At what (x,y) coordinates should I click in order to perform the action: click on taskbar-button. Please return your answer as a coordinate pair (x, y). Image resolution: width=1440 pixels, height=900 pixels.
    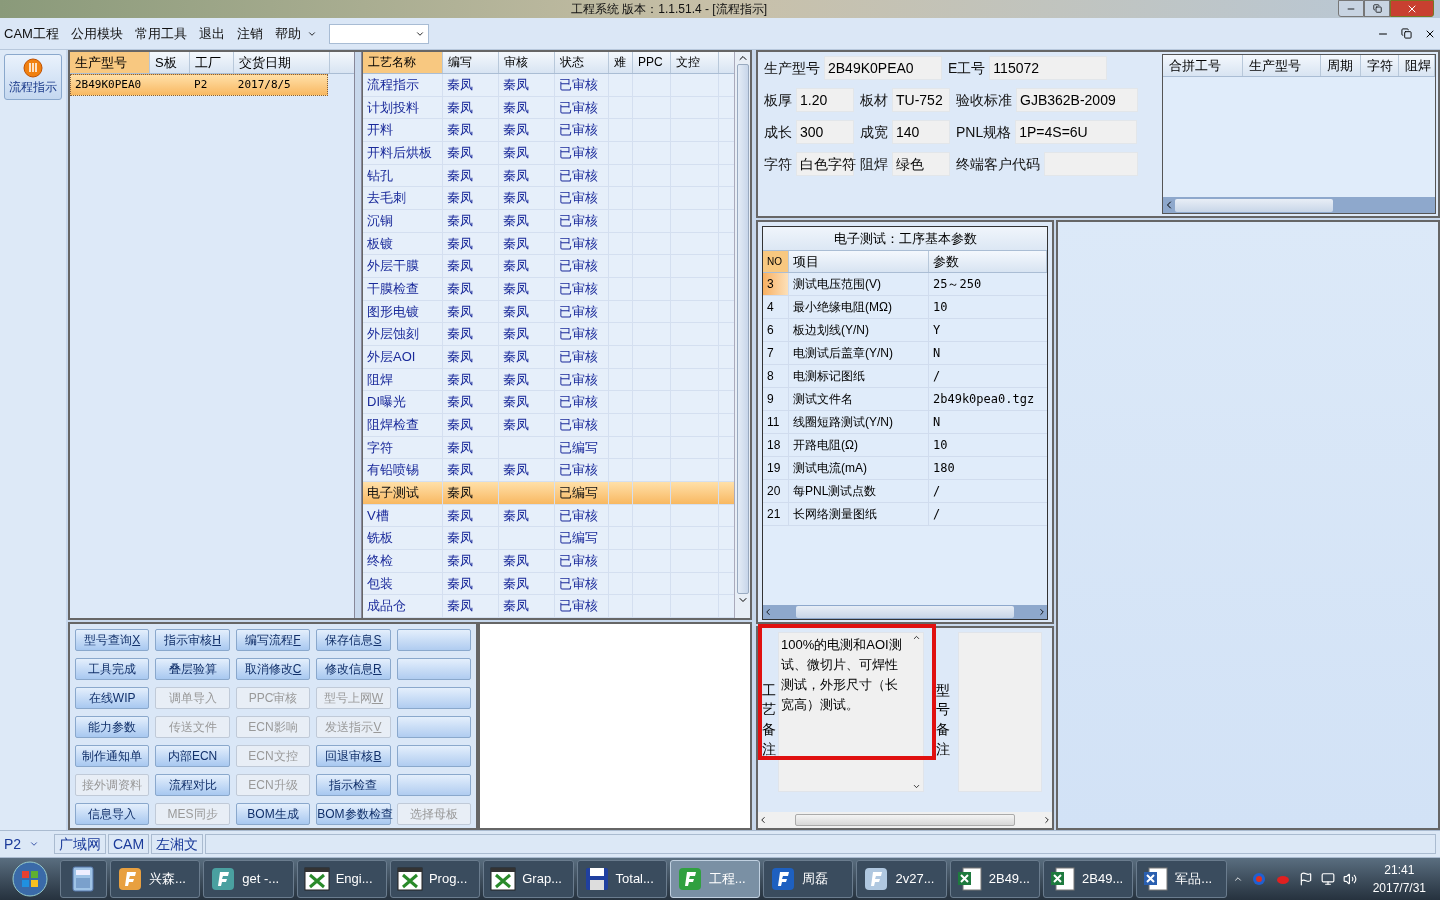
    Looking at the image, I should click on (83, 879).